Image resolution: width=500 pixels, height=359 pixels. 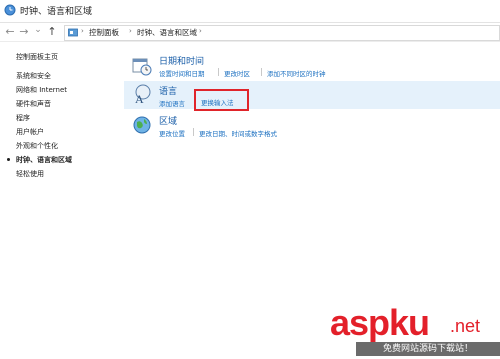 What do you see at coordinates (37, 146) in the screenshot?
I see `sidebar-item-appearance: 外观和个性化` at bounding box center [37, 146].